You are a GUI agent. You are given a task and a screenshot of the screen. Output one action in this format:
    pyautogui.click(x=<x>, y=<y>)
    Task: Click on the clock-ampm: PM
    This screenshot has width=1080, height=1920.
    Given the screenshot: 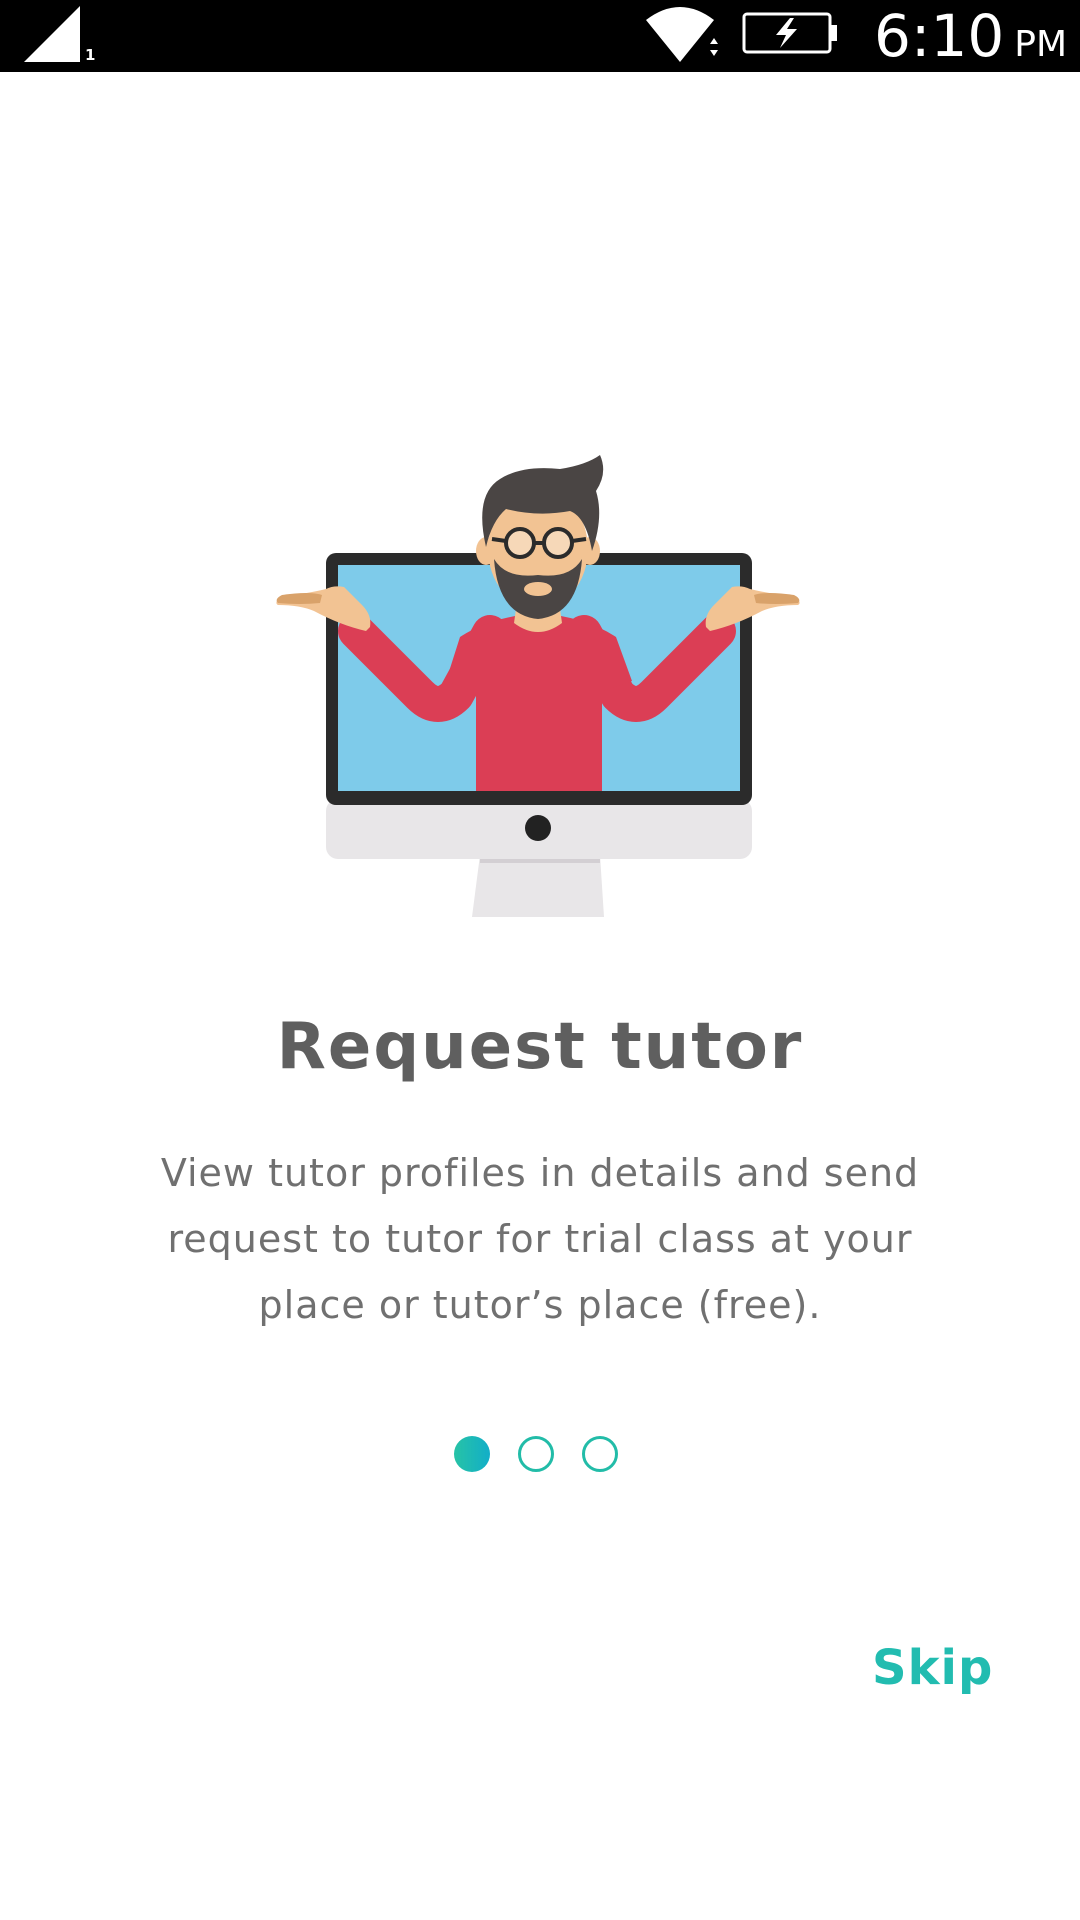 What is the action you would take?
    pyautogui.click(x=1041, y=44)
    